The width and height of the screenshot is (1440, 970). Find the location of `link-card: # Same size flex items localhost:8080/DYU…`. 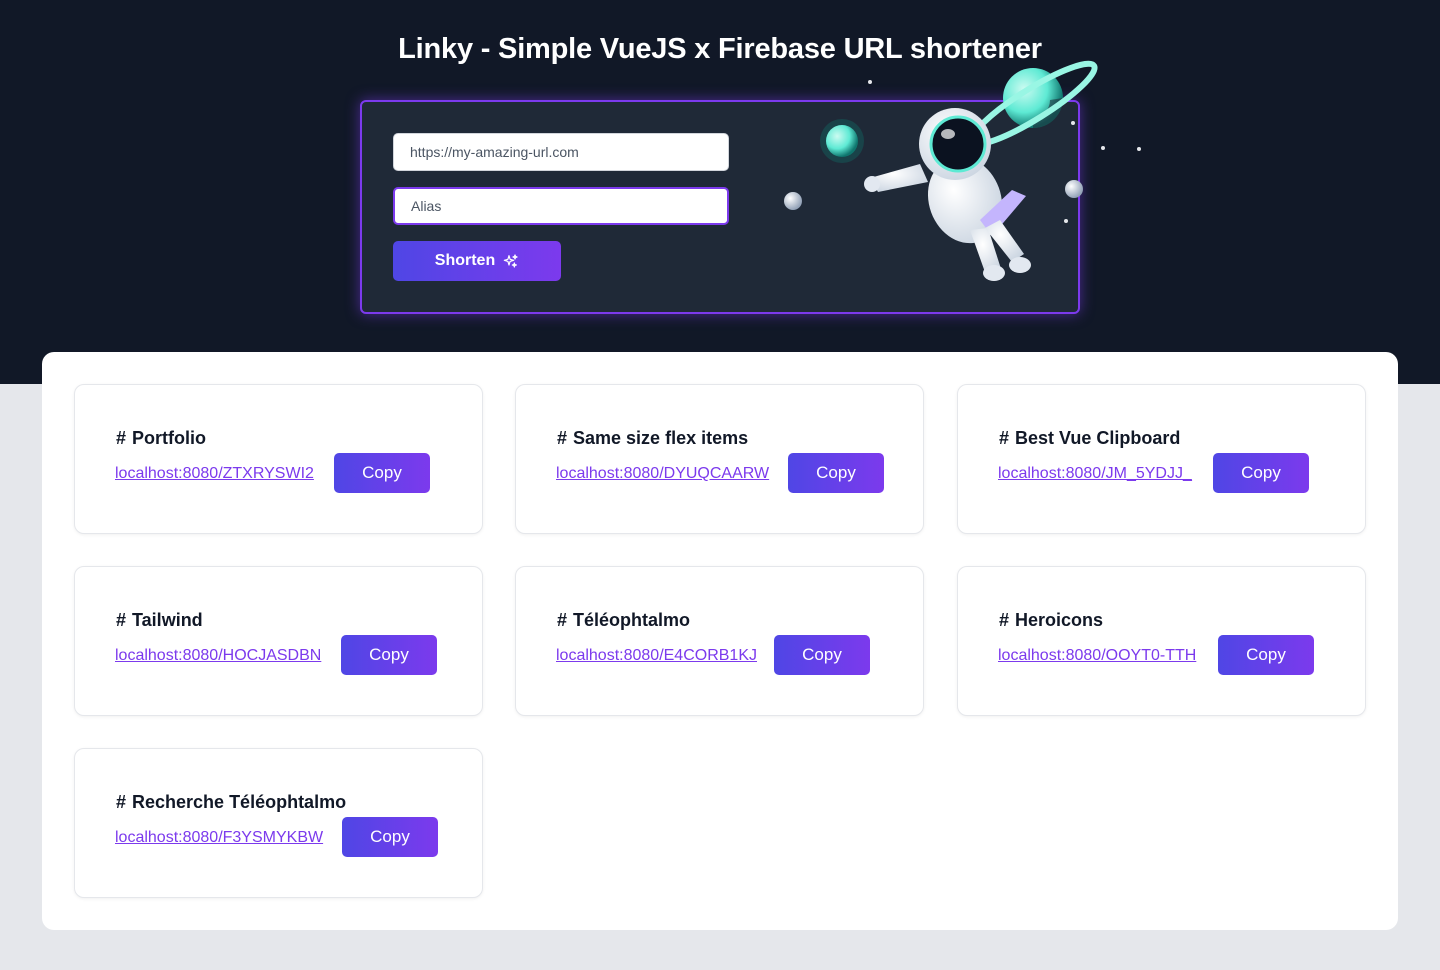

link-card: # Same size flex items localhost:8080/DYU… is located at coordinates (719, 459).